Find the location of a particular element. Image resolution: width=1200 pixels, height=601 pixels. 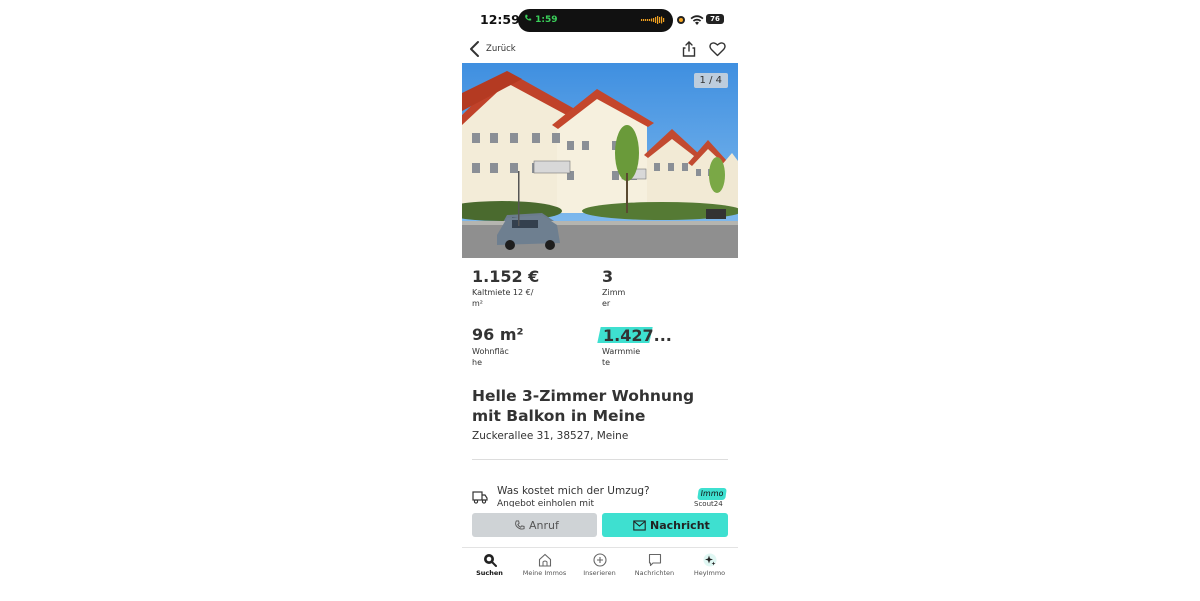

sparkle-icon is located at coordinates (709, 560).